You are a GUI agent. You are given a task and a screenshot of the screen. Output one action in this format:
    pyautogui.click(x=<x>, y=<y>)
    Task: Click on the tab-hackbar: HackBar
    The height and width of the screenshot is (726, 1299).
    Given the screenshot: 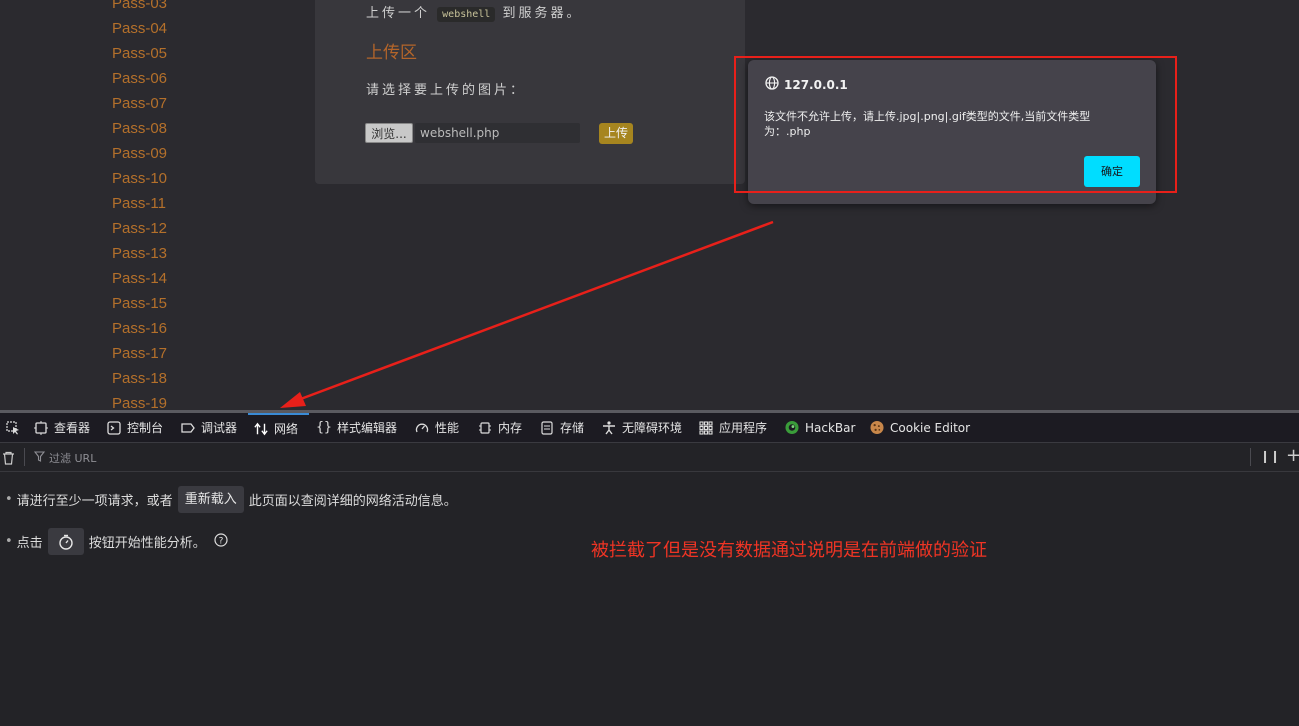 What is the action you would take?
    pyautogui.click(x=820, y=427)
    